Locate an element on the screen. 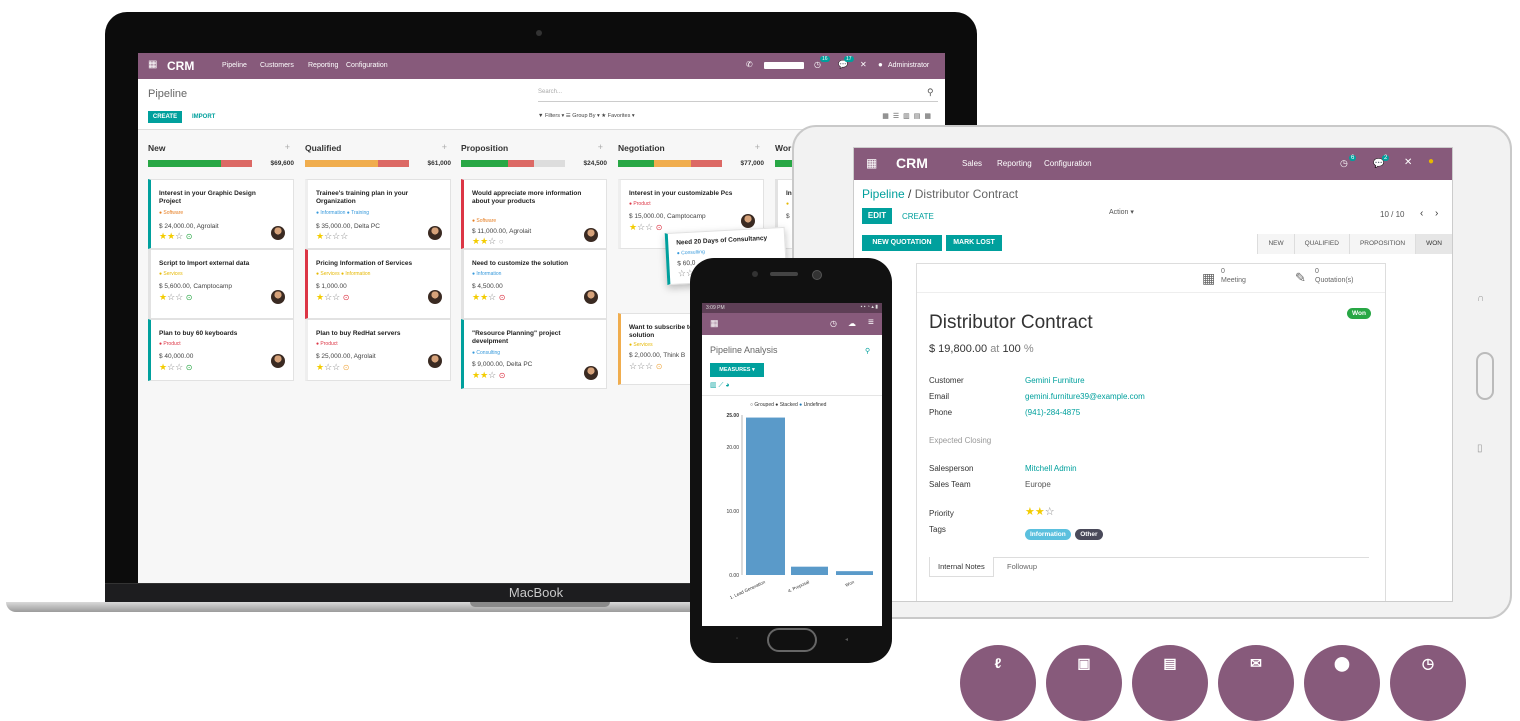 This screenshot has width=1520, height=721. priority-stars: ☆☆☆ ⊙ is located at coordinates (645, 366).